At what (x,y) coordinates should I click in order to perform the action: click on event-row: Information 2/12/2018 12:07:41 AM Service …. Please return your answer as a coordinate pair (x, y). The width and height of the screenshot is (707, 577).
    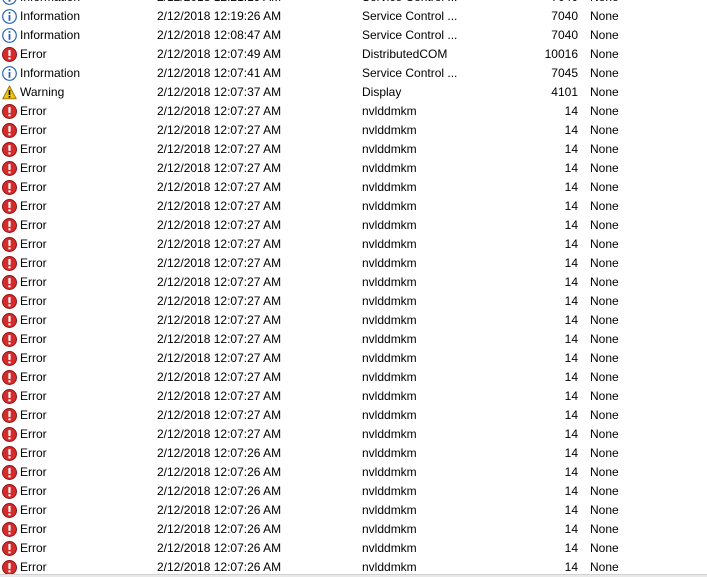
    Looking at the image, I should click on (353, 73).